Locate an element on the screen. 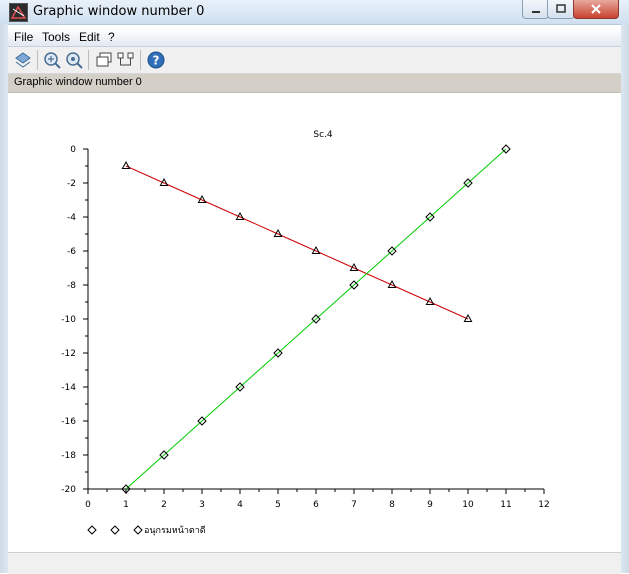 Image resolution: width=629 pixels, height=574 pixels. y-tick-label: -8 is located at coordinates (71, 286).